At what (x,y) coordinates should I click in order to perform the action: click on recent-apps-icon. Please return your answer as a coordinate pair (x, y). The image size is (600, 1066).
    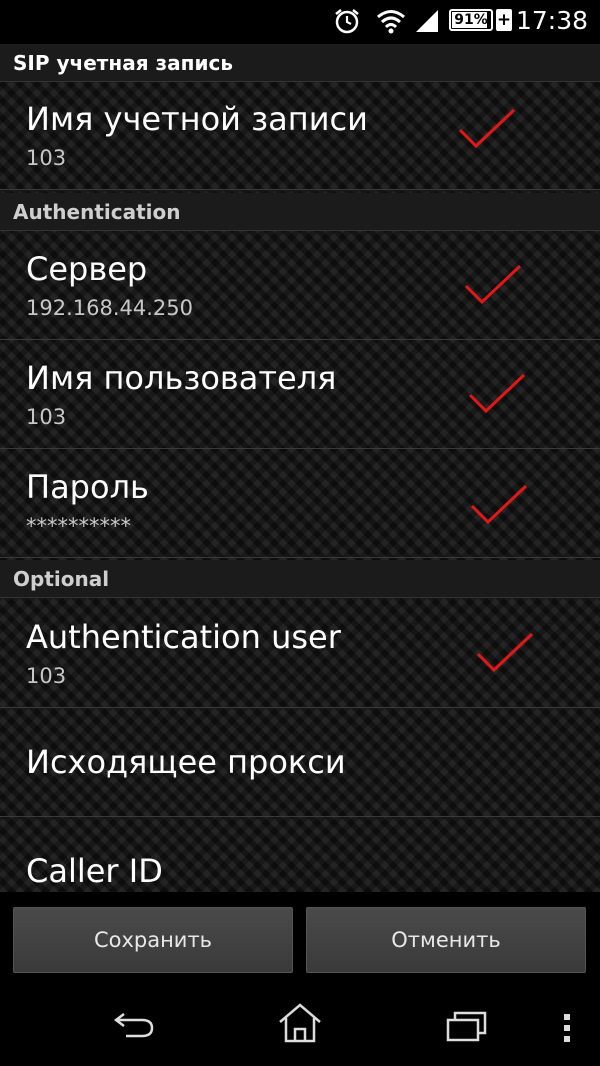
    Looking at the image, I should click on (467, 1026).